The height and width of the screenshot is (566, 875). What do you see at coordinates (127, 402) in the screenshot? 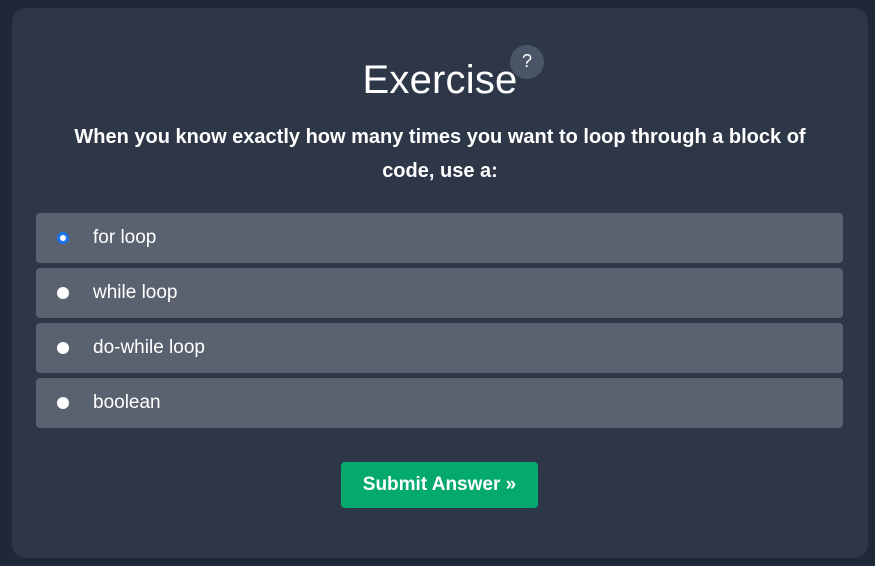
I see `option-label: boolean` at bounding box center [127, 402].